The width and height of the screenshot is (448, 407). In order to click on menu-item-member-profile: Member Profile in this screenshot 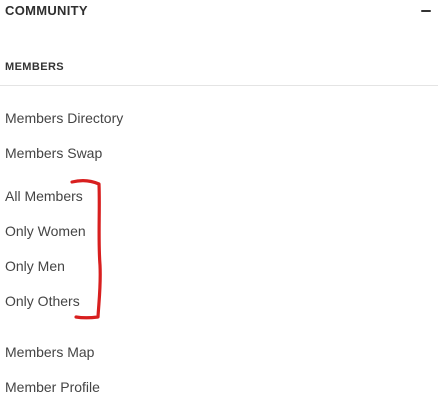, I will do `click(52, 387)`.